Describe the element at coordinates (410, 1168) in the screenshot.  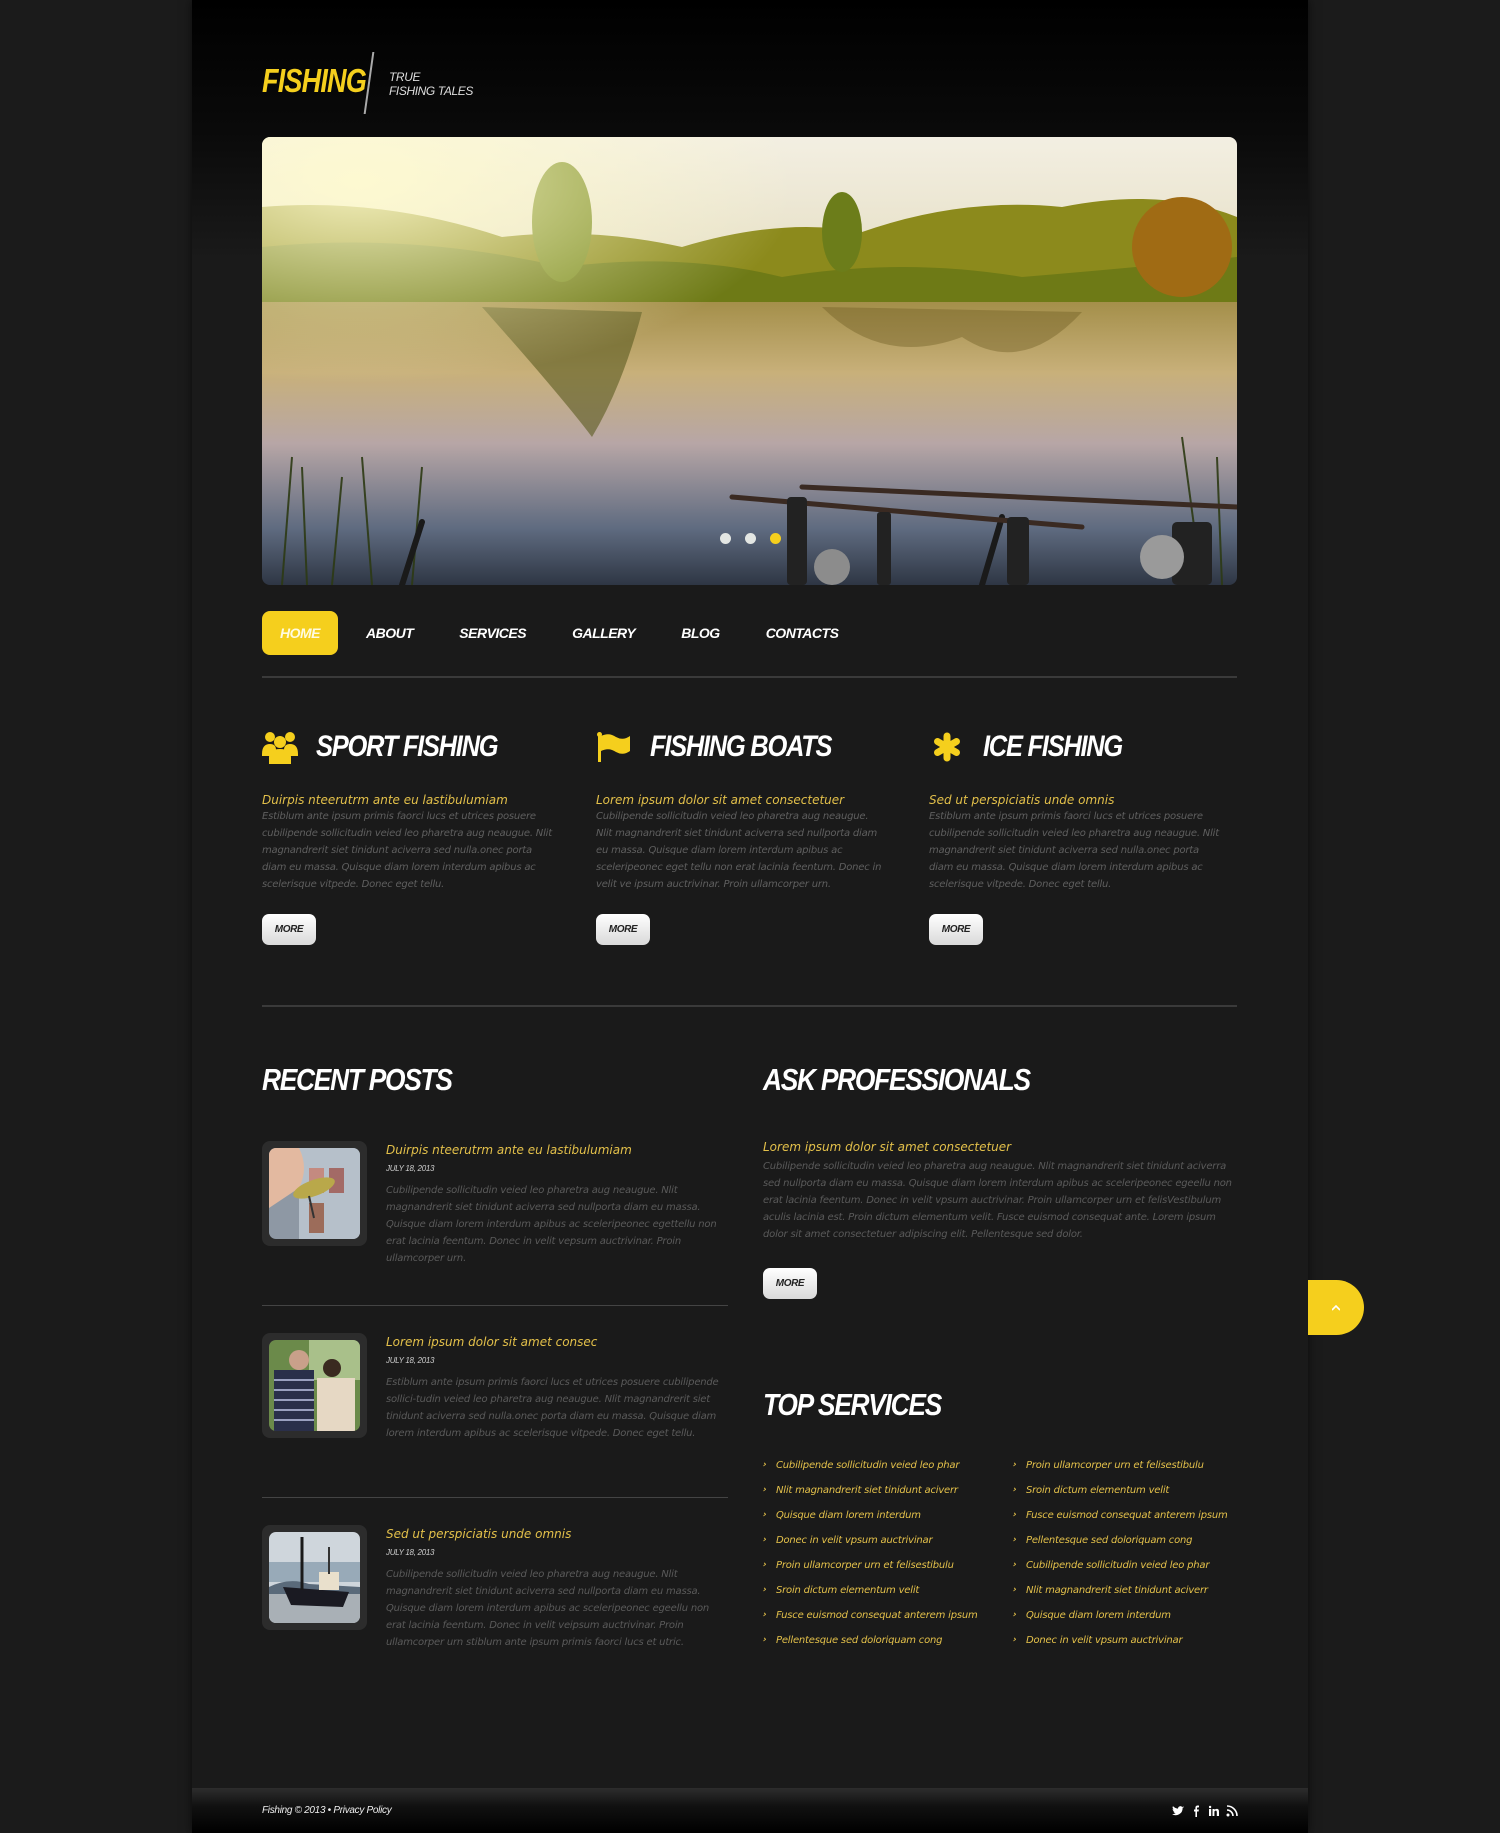
I see `post-date: JULY 18, 2013` at that location.